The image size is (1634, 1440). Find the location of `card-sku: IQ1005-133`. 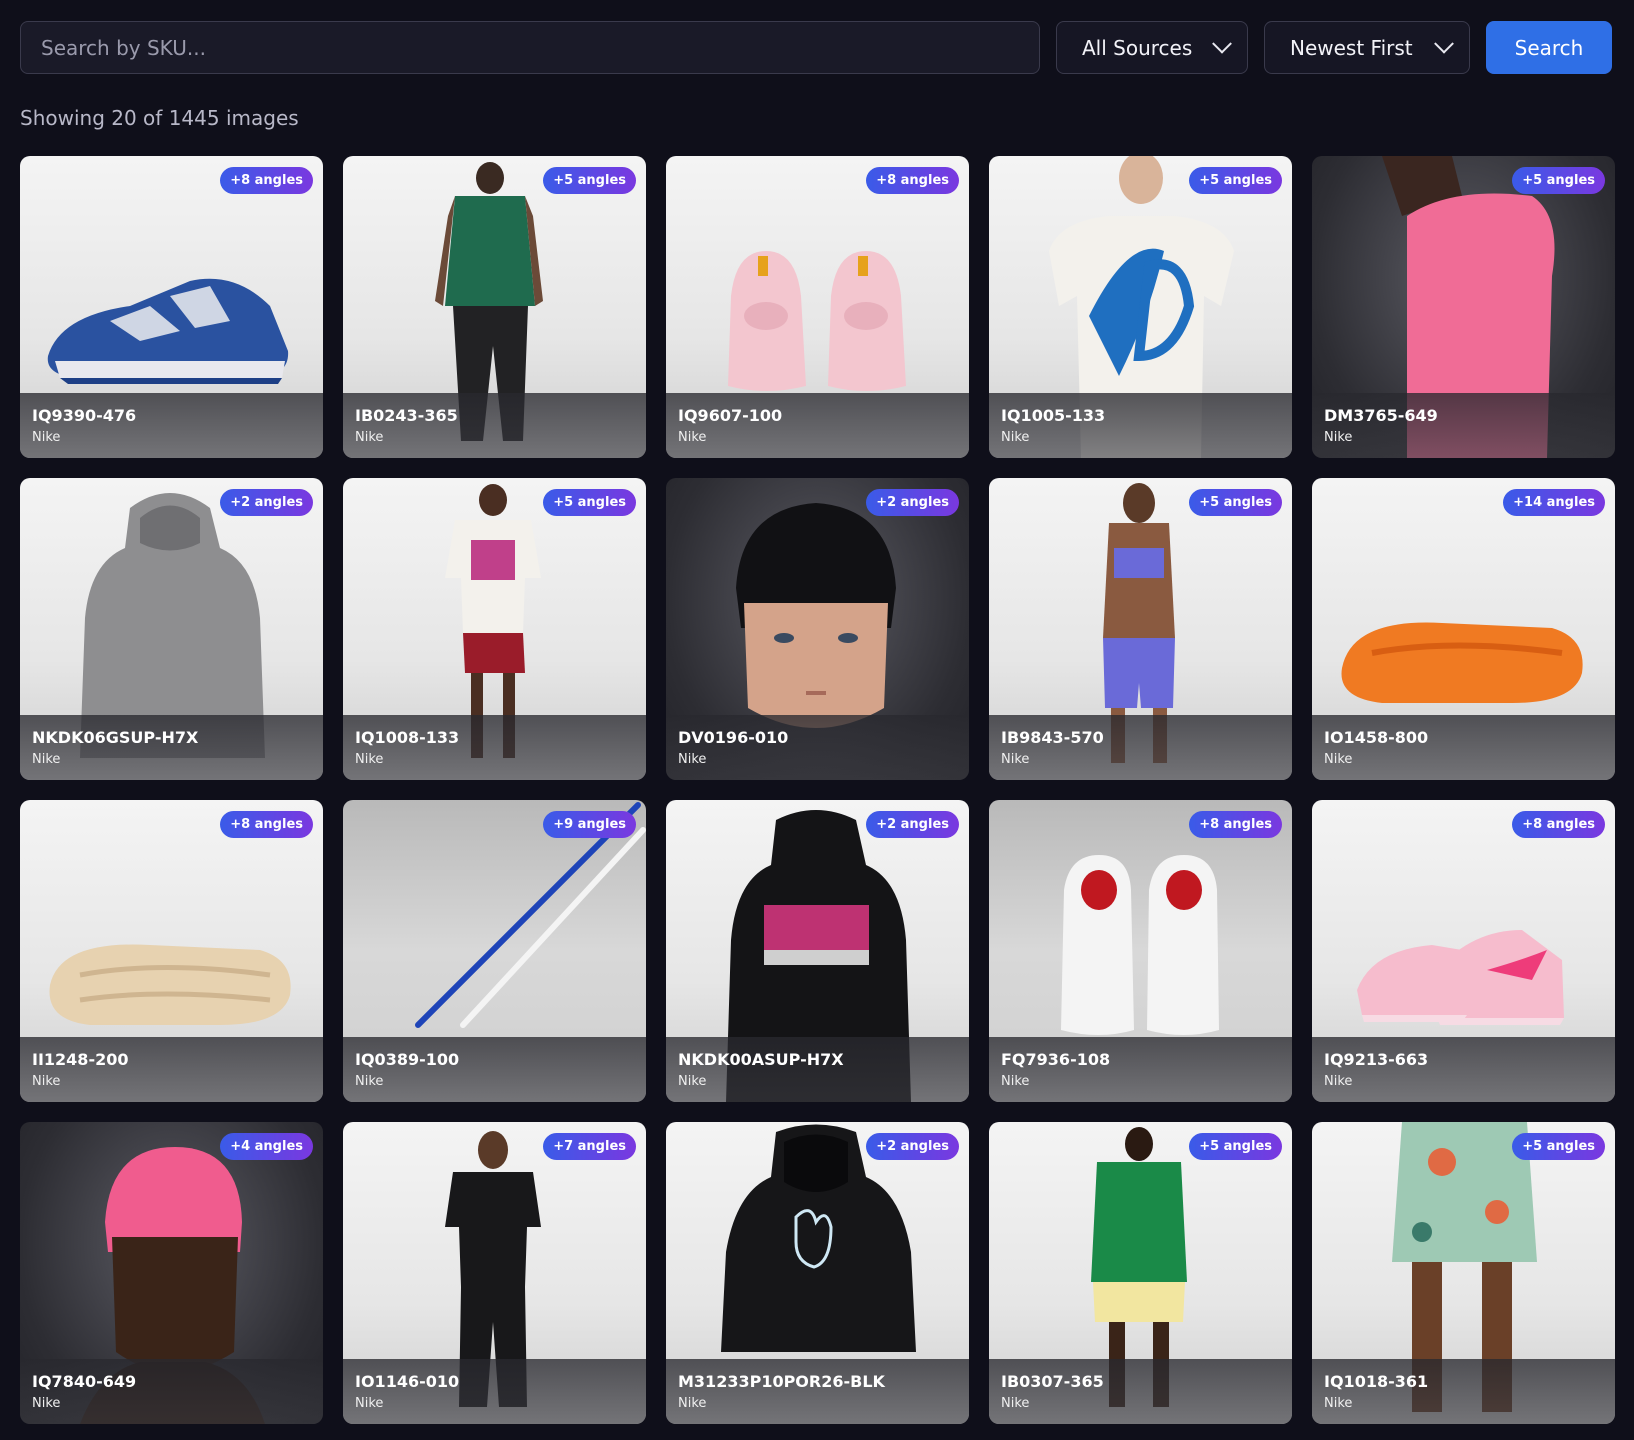

card-sku: IQ1005-133 is located at coordinates (1053, 415).